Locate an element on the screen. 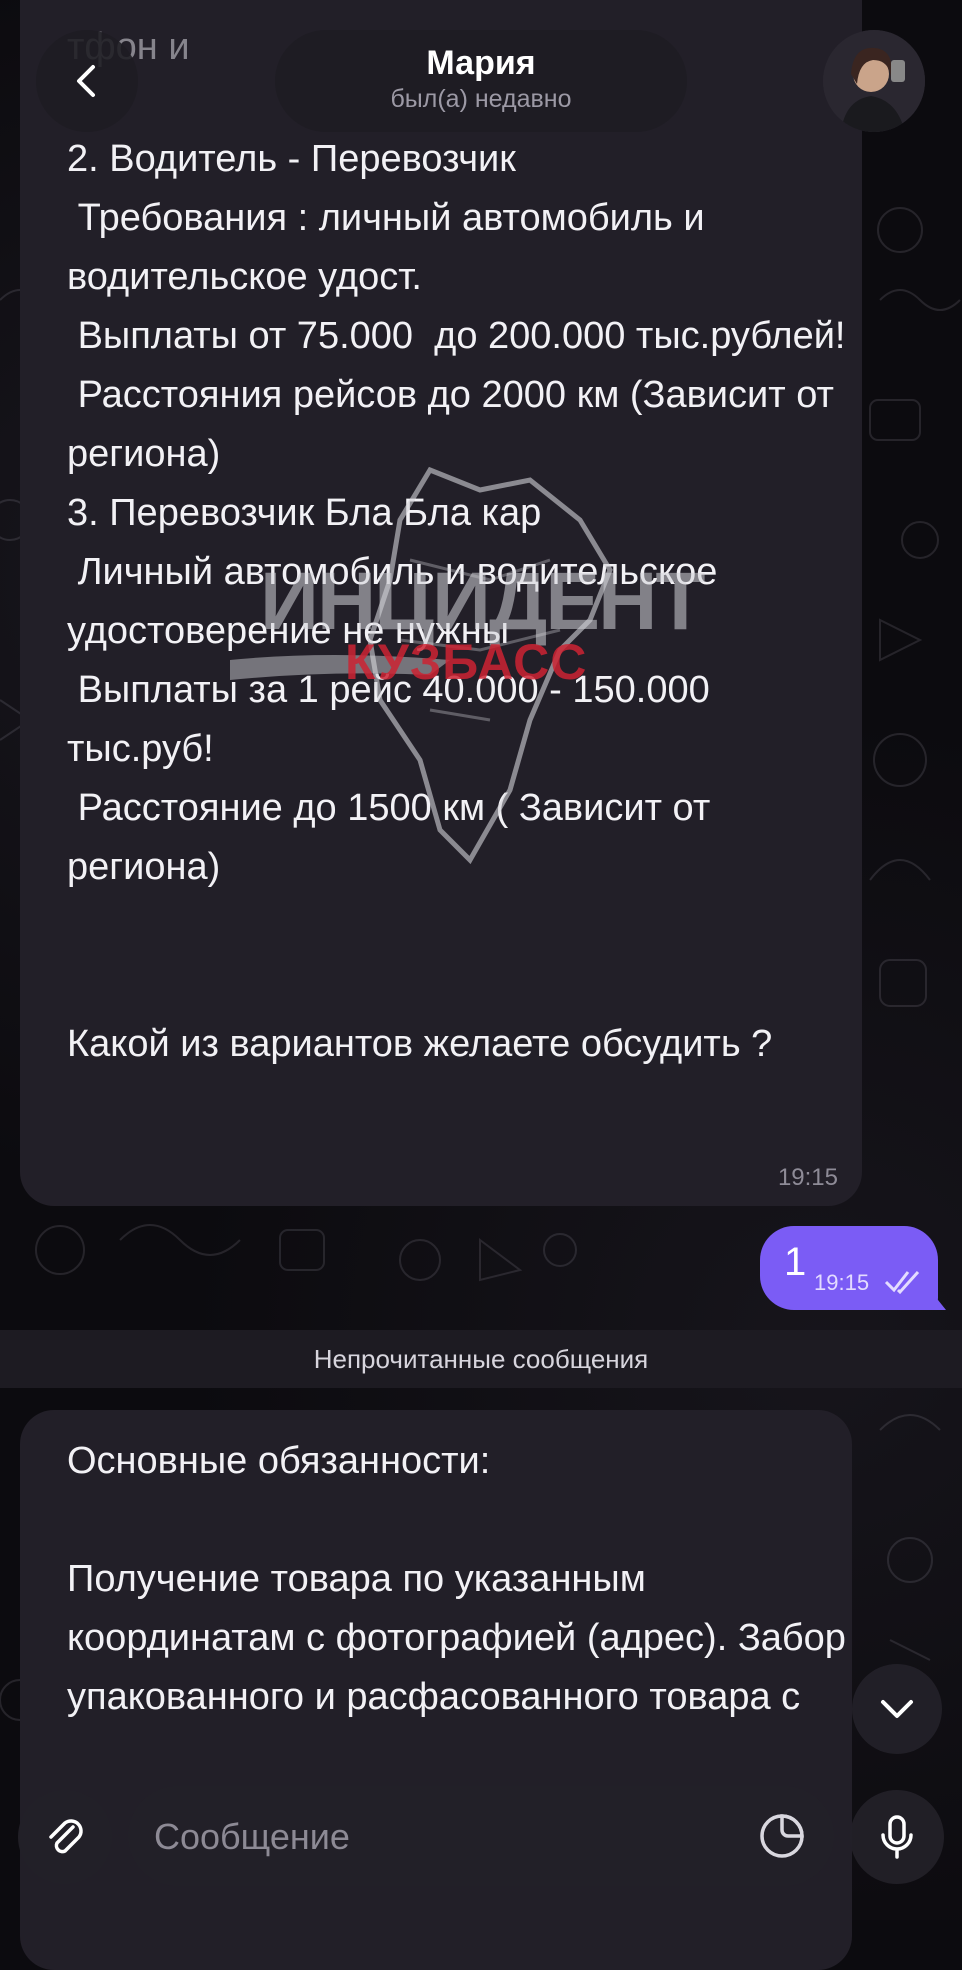  watermark-subtitle: КУЗБАСС is located at coordinates (466, 662).